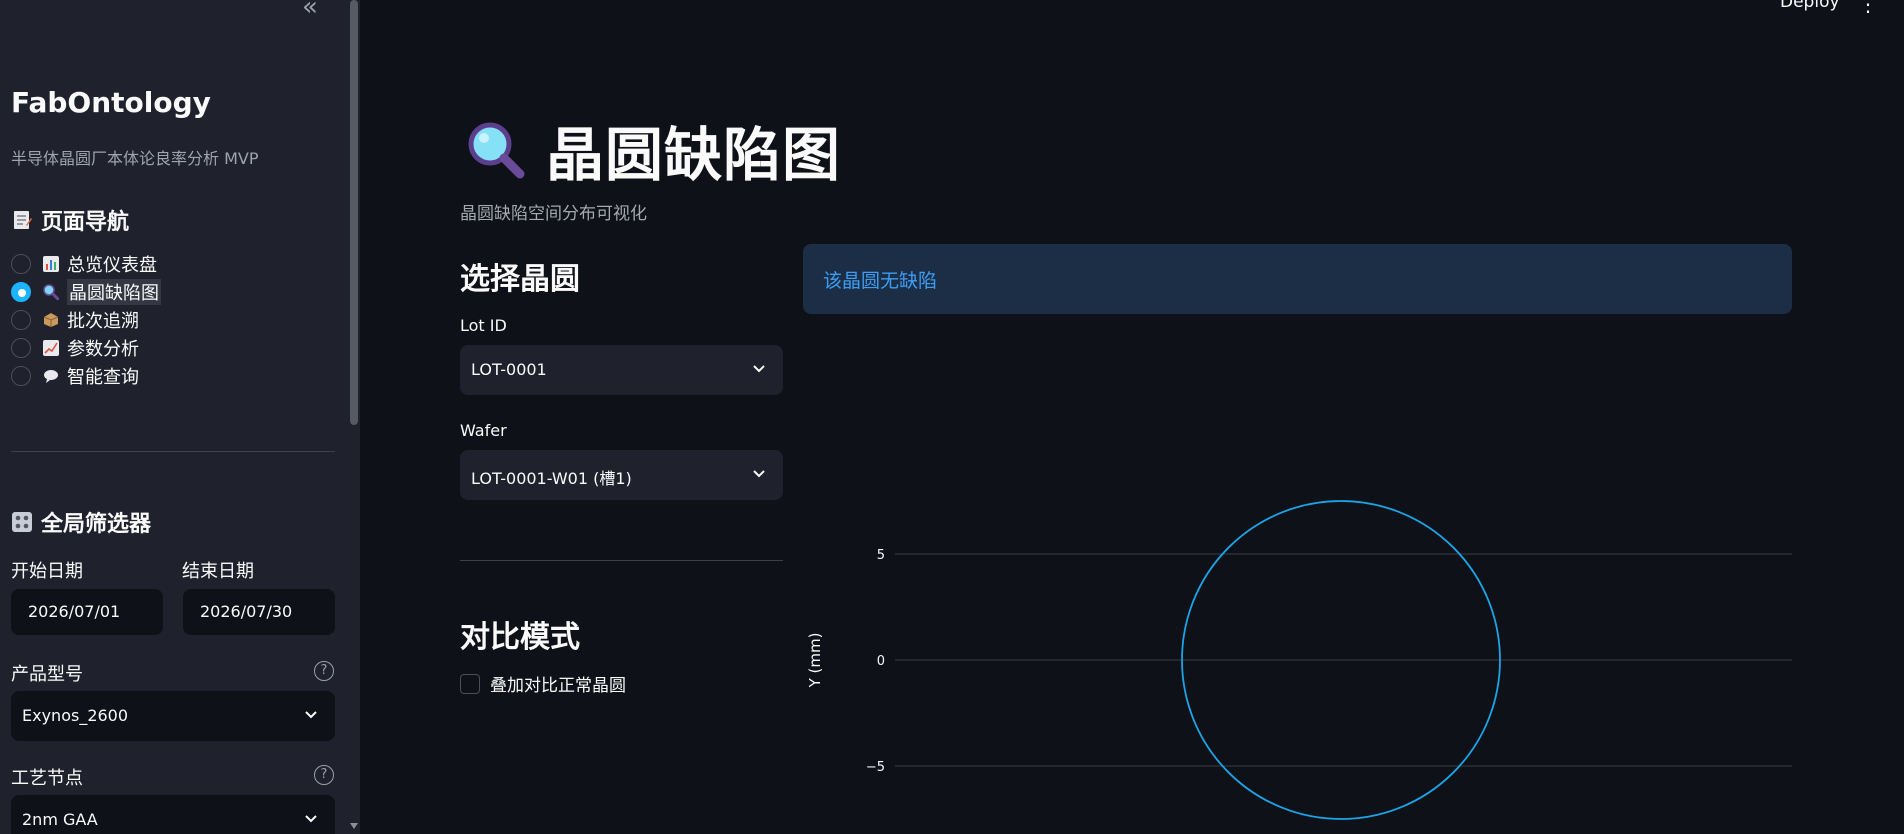 This screenshot has height=834, width=1904. I want to click on page-caption: 晶圆缺陷空间分布可视化, so click(553, 214).